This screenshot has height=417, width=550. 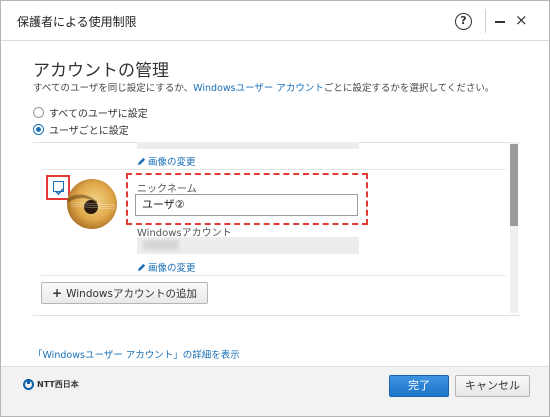 I want to click on add-windows-account-button: + Windowsアカウントの追加, so click(x=124, y=293).